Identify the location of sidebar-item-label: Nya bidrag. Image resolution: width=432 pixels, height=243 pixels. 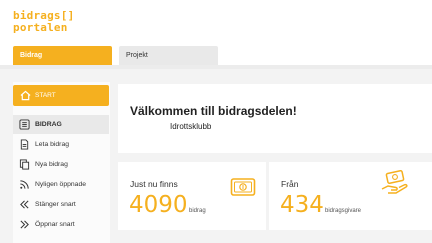
(51, 164).